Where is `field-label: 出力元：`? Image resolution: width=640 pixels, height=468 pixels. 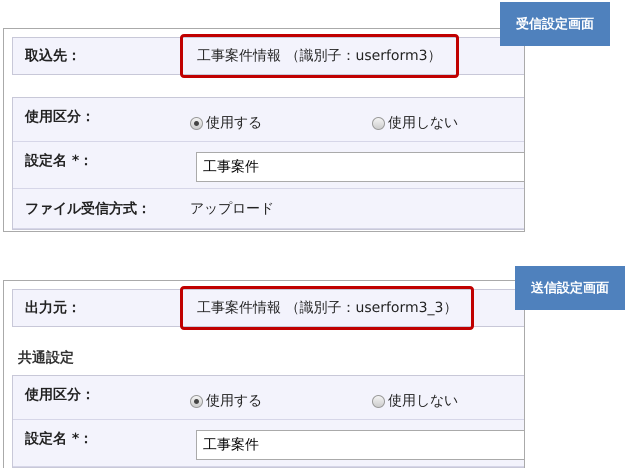
field-label: 出力元： is located at coordinates (53, 308).